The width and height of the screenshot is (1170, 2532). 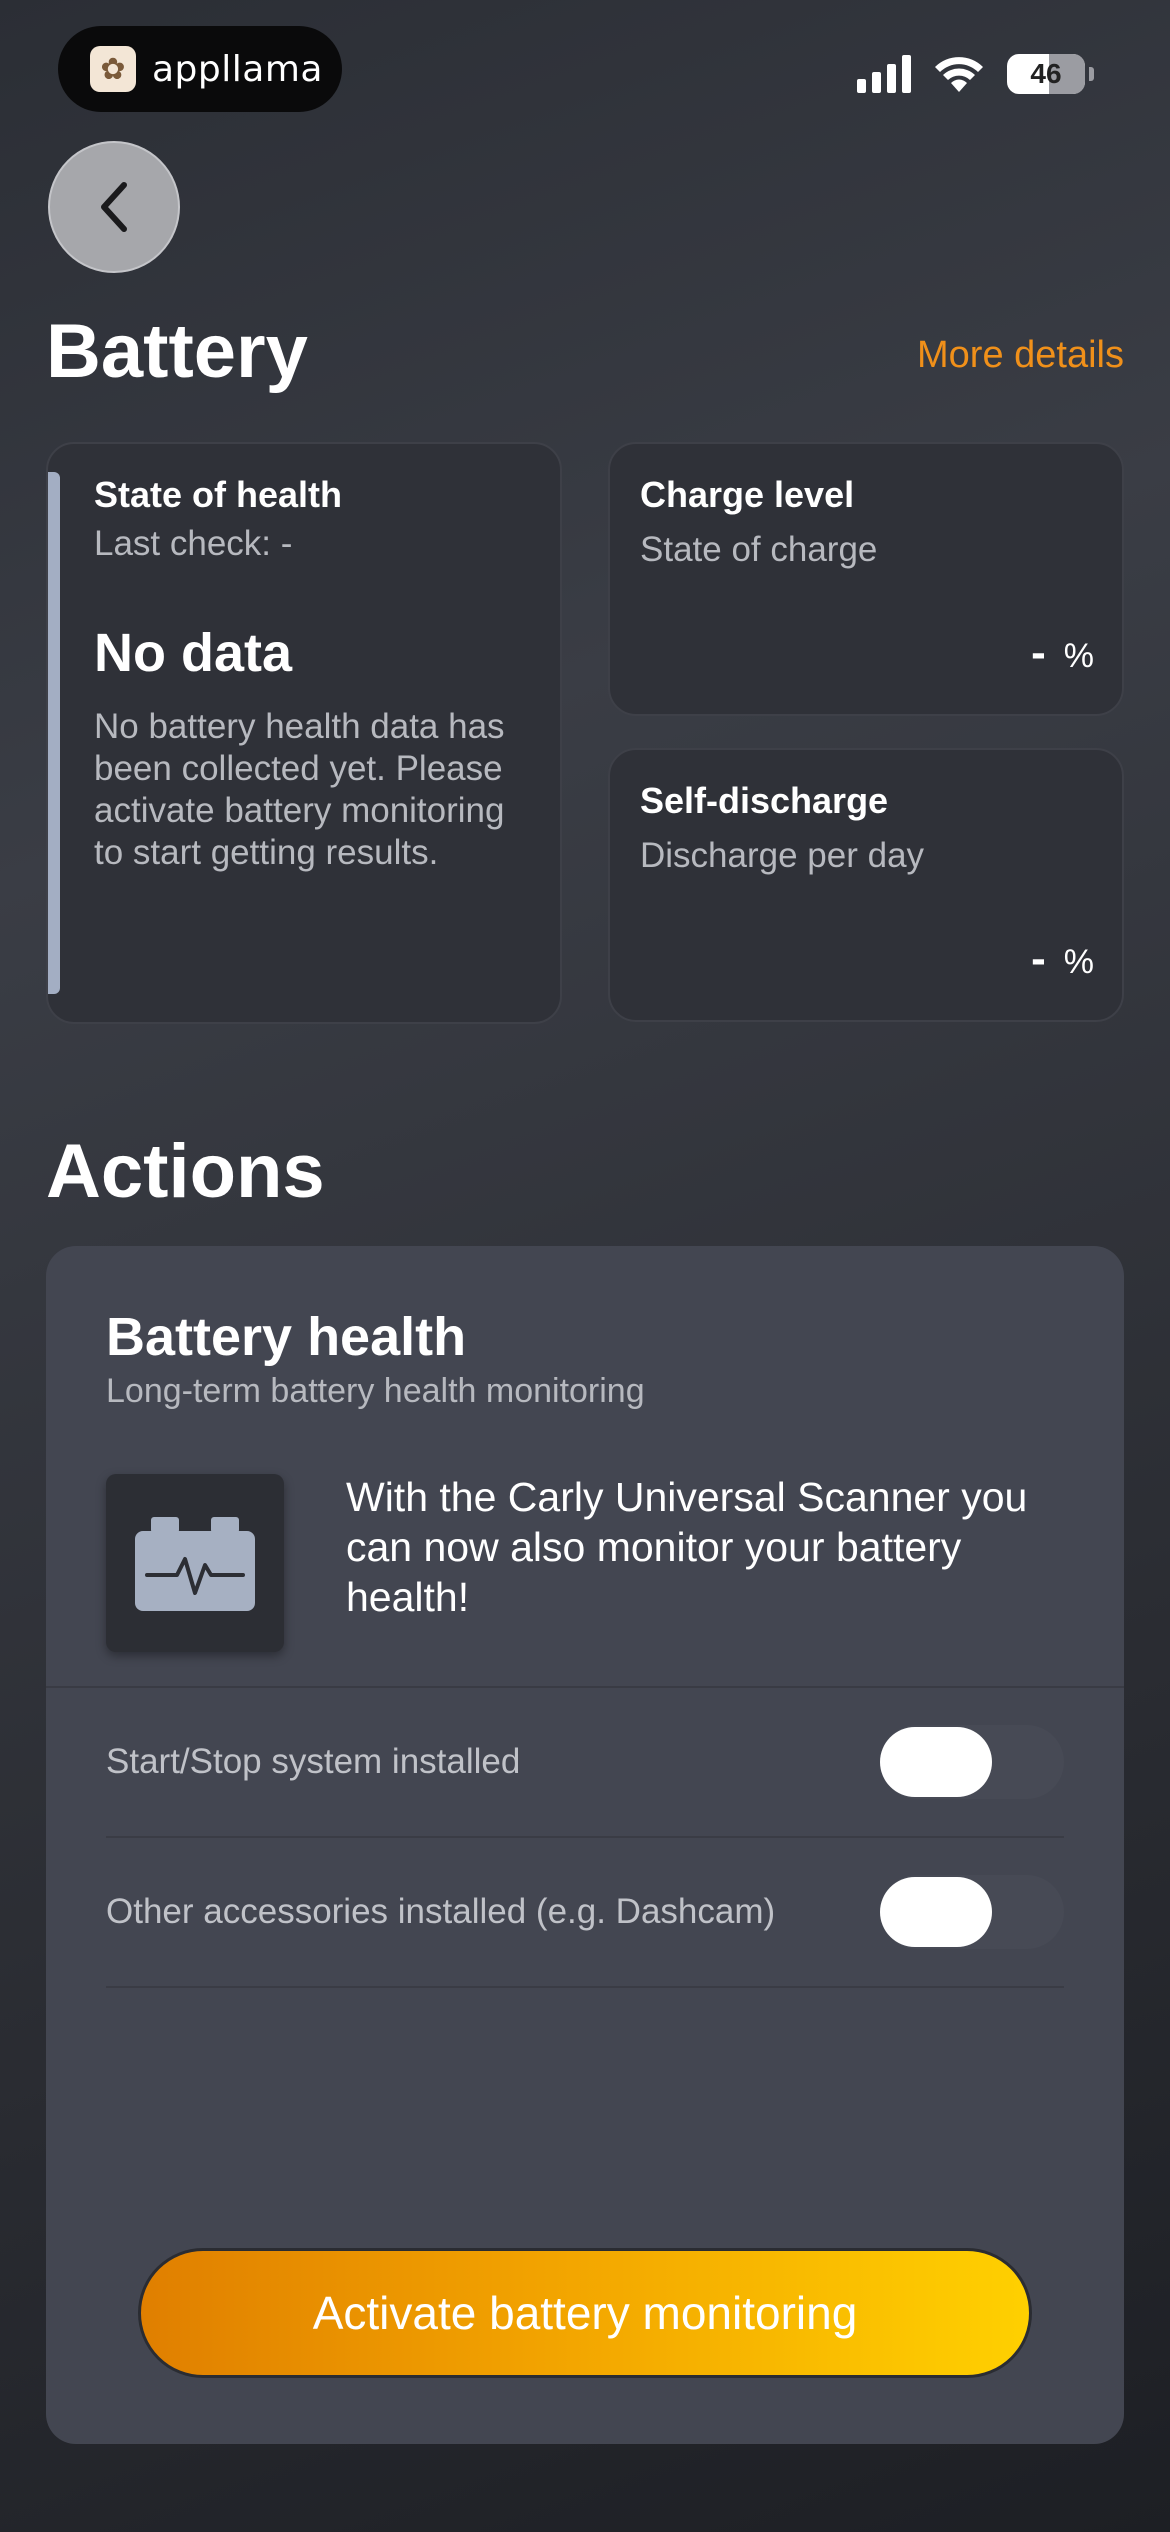 I want to click on brand-name: appllama, so click(x=237, y=69).